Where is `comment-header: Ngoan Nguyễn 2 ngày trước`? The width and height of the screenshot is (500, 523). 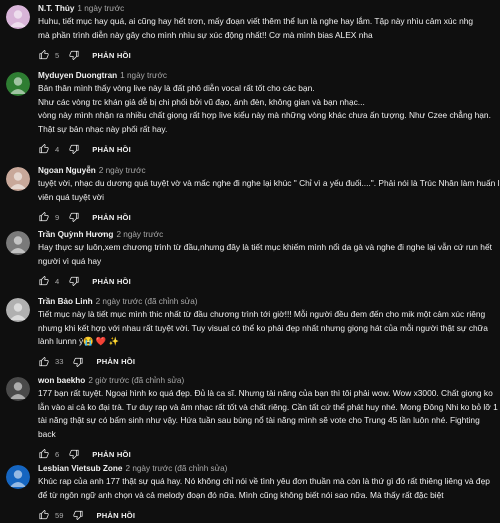 comment-header: Ngoan Nguyễn 2 ngày trước is located at coordinates (265, 170).